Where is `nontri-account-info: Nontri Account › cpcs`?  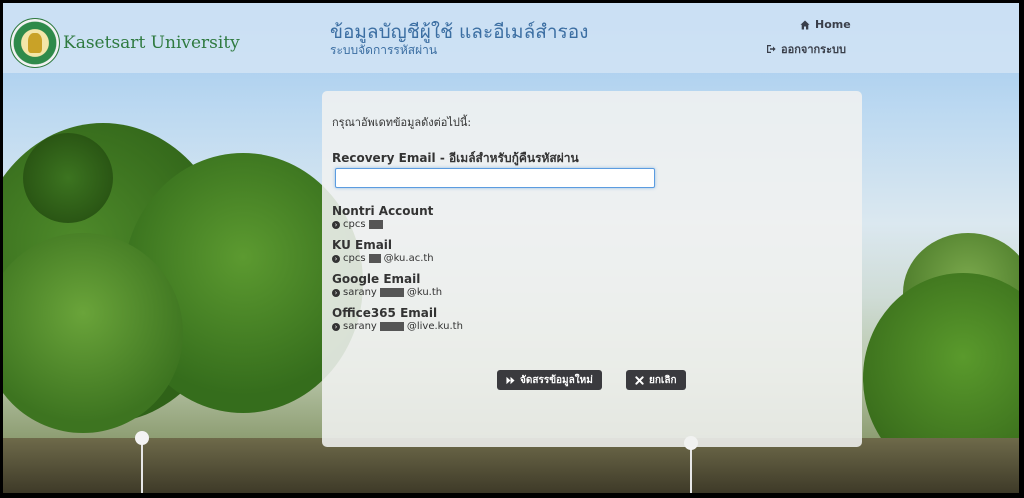 nontri-account-info: Nontri Account › cpcs is located at coordinates (382, 217).